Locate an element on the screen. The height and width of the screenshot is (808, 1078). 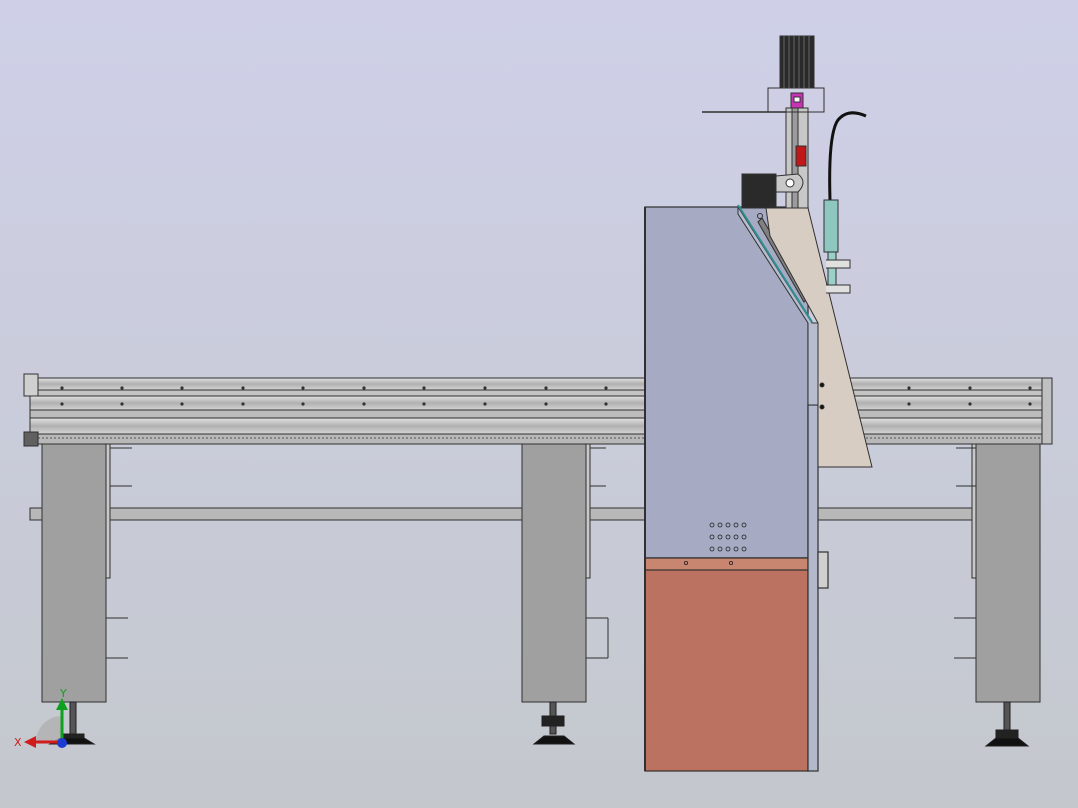
leg-middle is located at coordinates (554, 573).